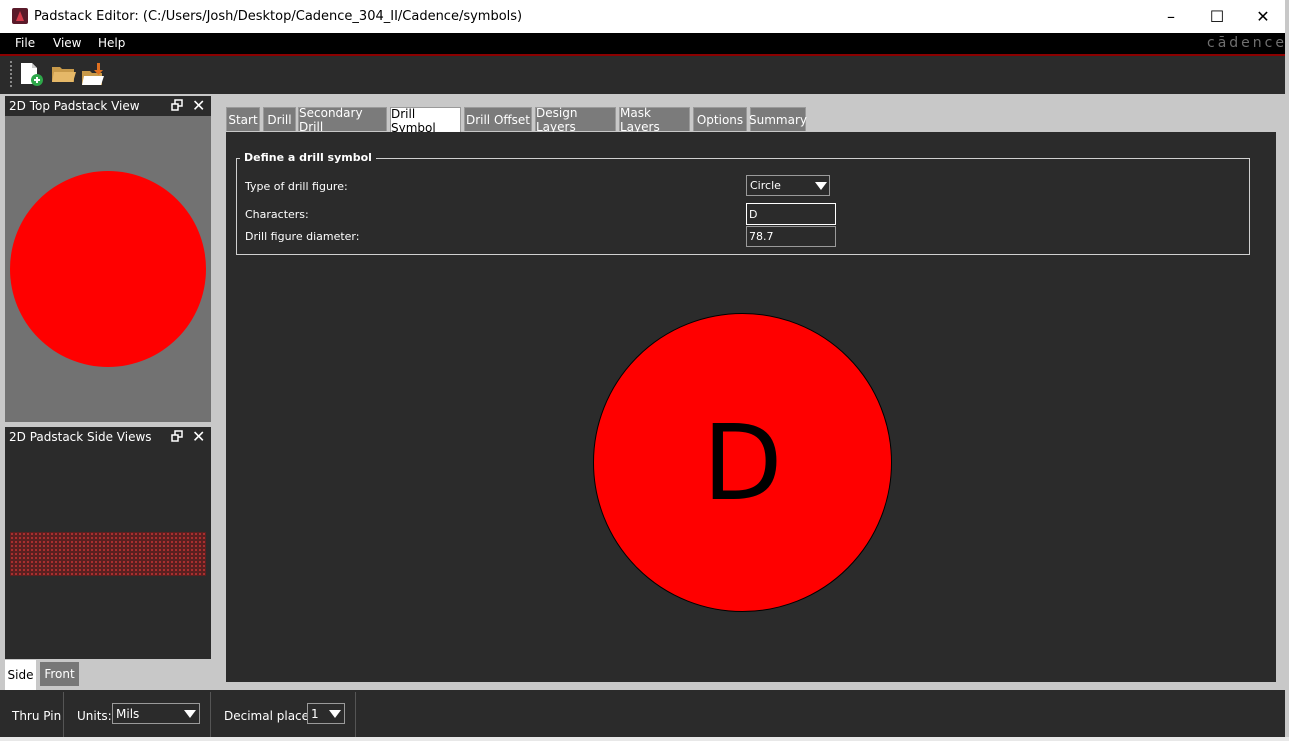 This screenshot has height=741, width=1289. Describe the element at coordinates (654, 120) in the screenshot. I see `tab-mask-layers: Mask Layers` at that location.